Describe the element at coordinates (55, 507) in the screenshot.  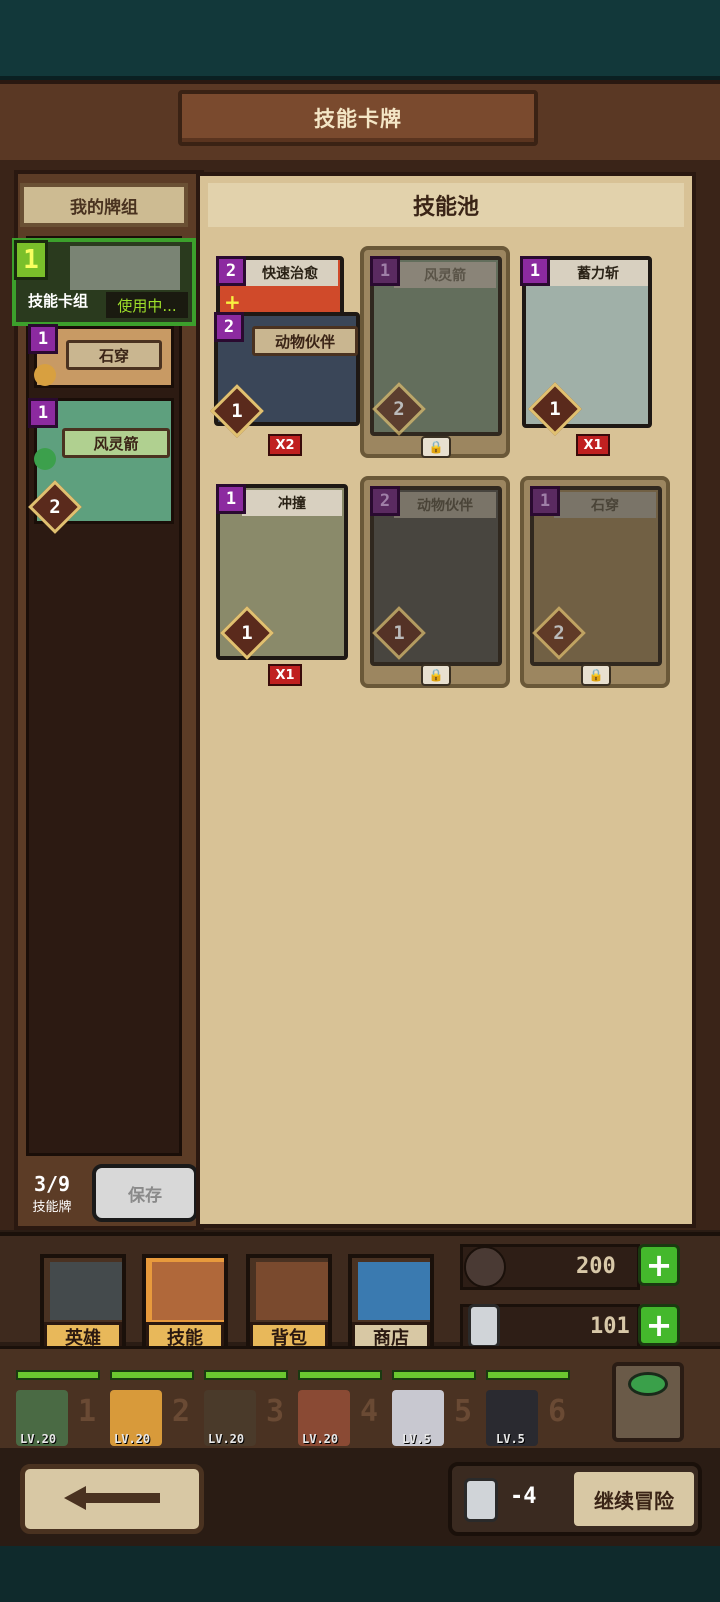
I see `slot-level: 2` at that location.